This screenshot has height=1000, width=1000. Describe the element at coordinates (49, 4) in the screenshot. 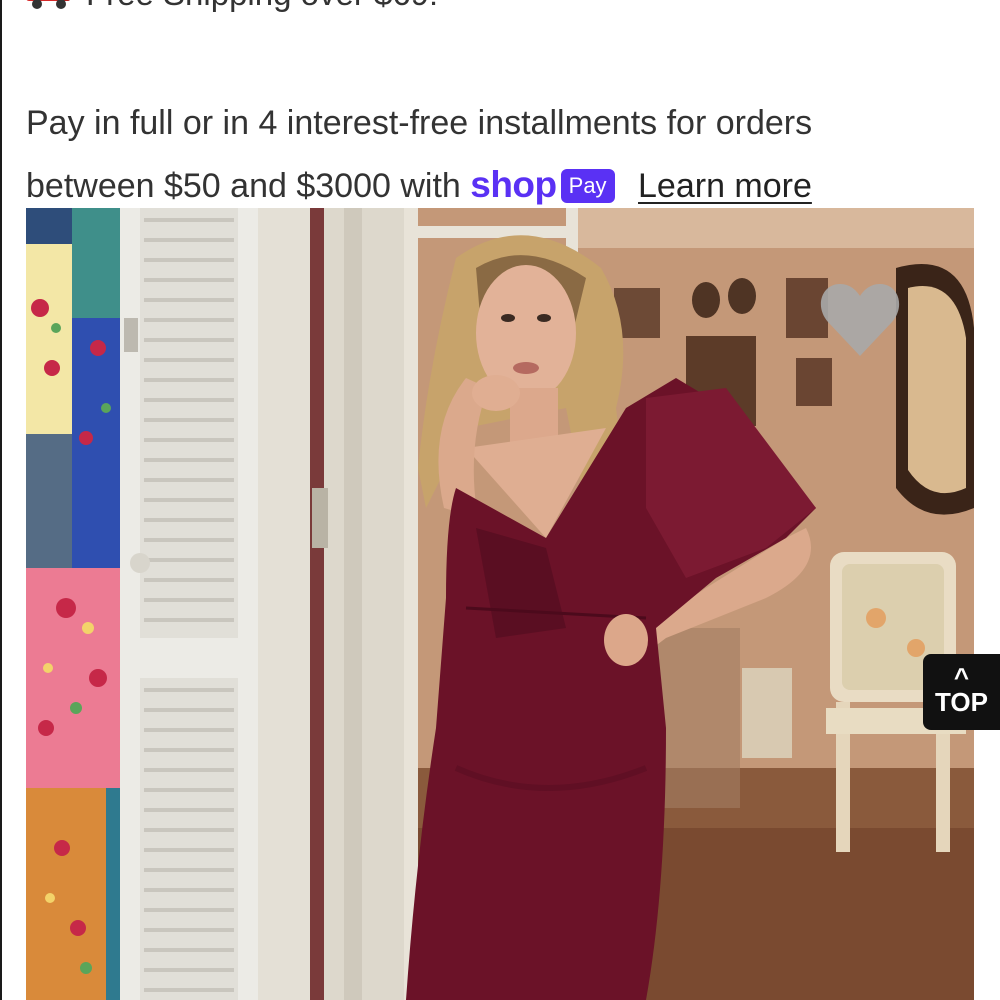

I see `truck-icon` at that location.